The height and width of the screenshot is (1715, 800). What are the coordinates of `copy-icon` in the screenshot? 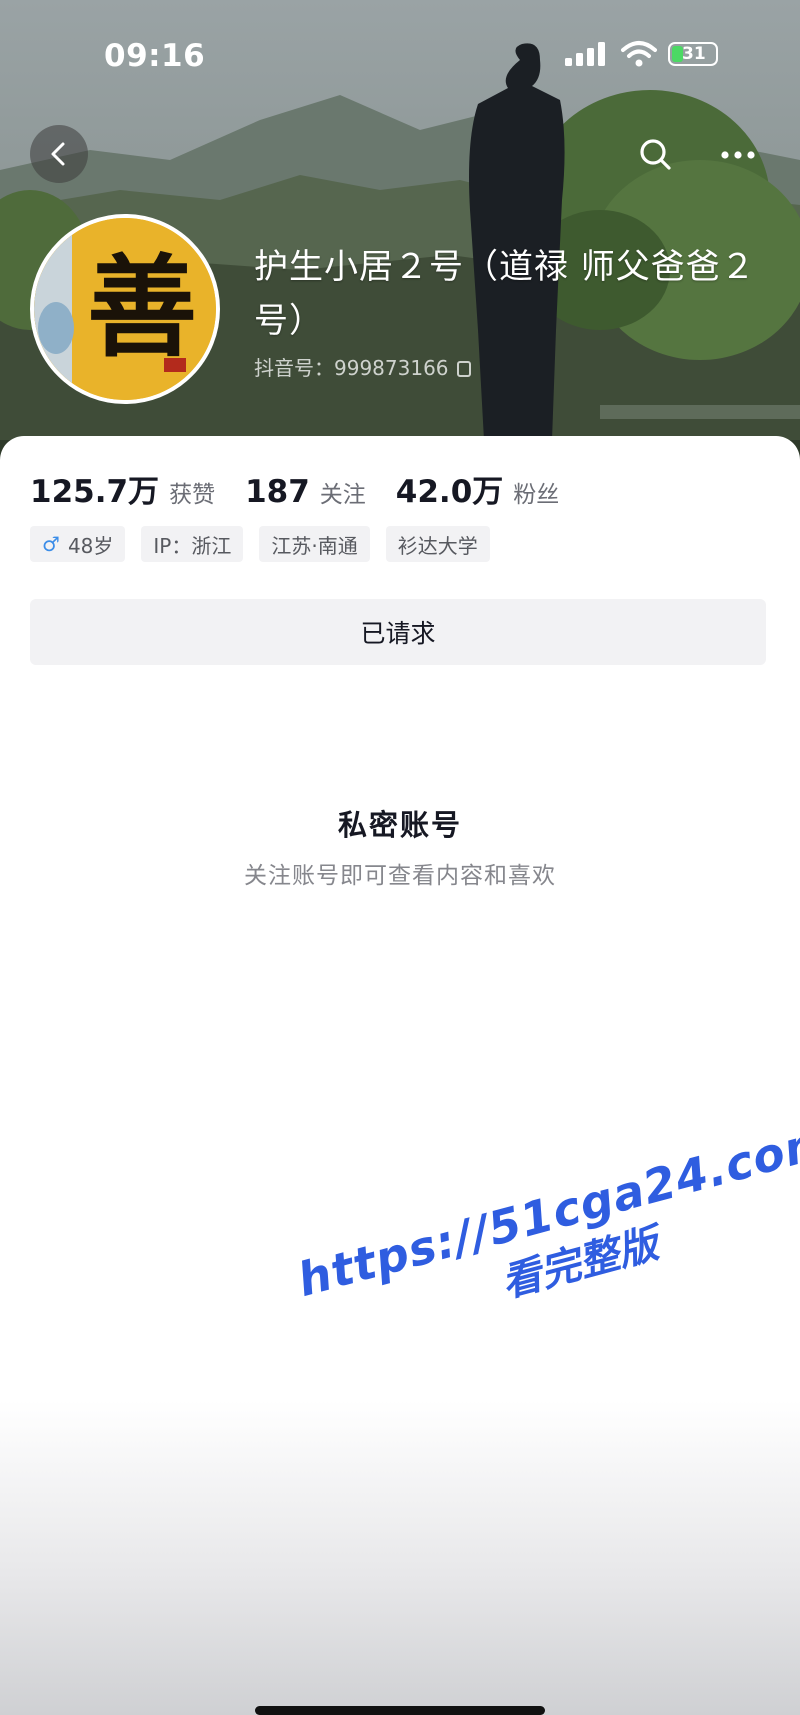 It's located at (463, 369).